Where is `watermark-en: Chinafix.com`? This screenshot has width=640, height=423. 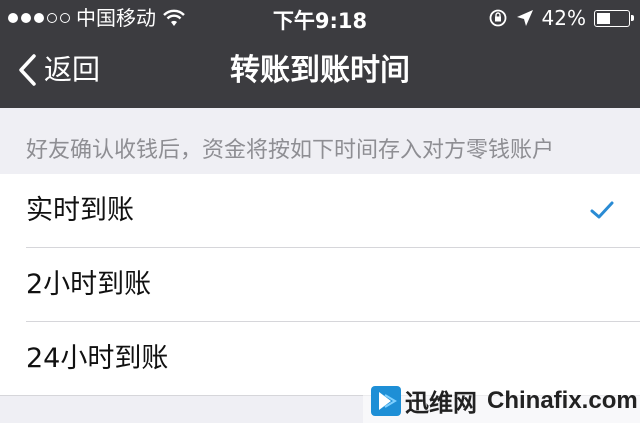
watermark-en: Chinafix.com is located at coordinates (562, 400).